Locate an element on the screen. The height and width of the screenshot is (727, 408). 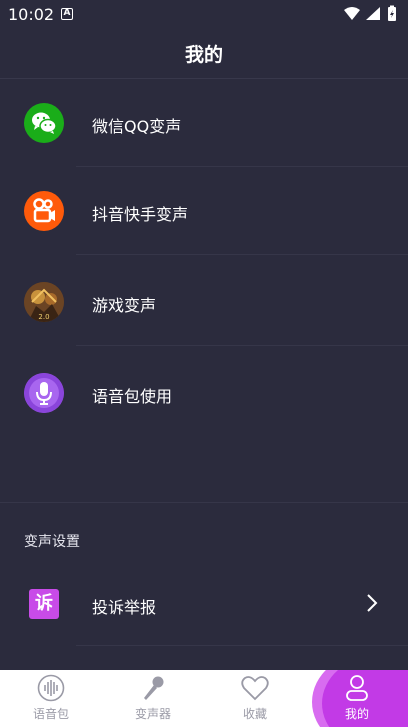
svg-text: 2.0 is located at coordinates (43, 317).